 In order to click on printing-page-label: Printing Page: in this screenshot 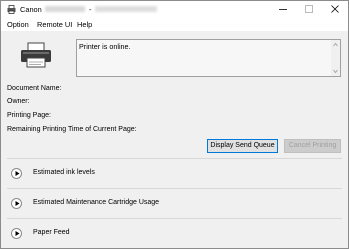, I will do `click(29, 115)`.